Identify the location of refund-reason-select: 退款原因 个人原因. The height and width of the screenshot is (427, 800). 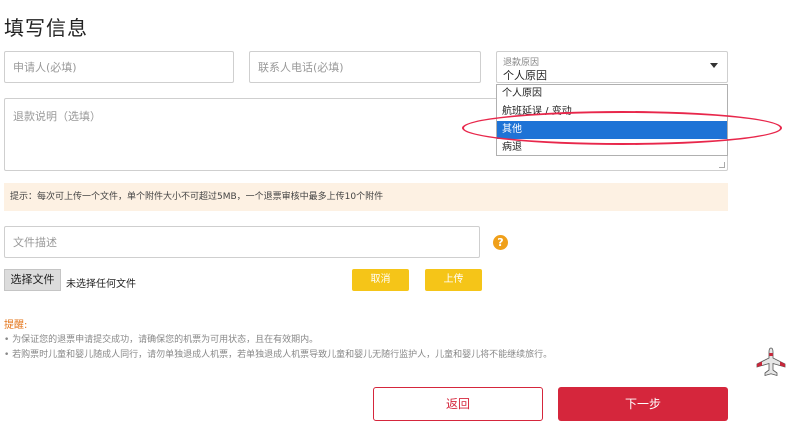
(612, 67).